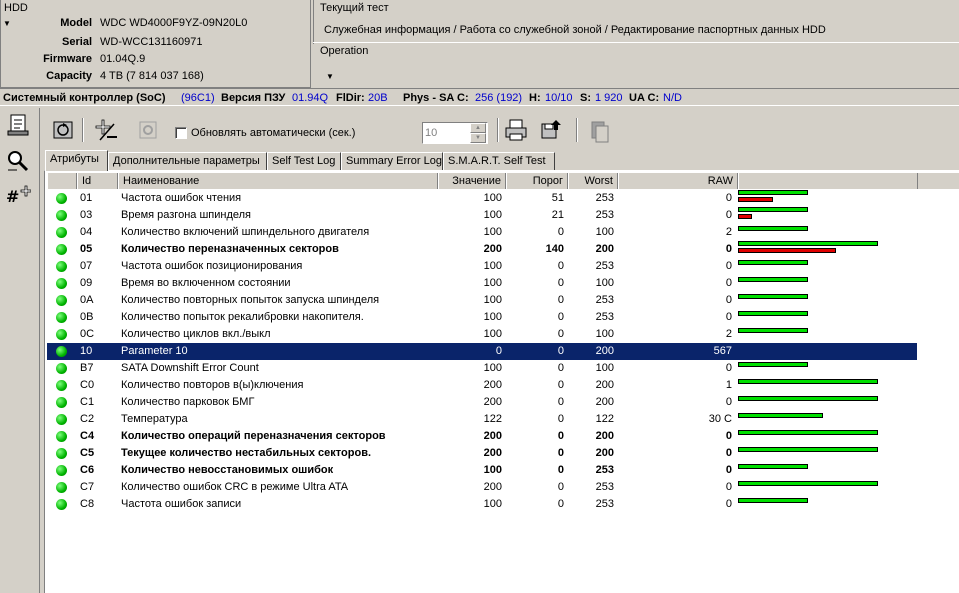  What do you see at coordinates (198, 98) in the screenshot?
I see `soc-value: (96C1)` at bounding box center [198, 98].